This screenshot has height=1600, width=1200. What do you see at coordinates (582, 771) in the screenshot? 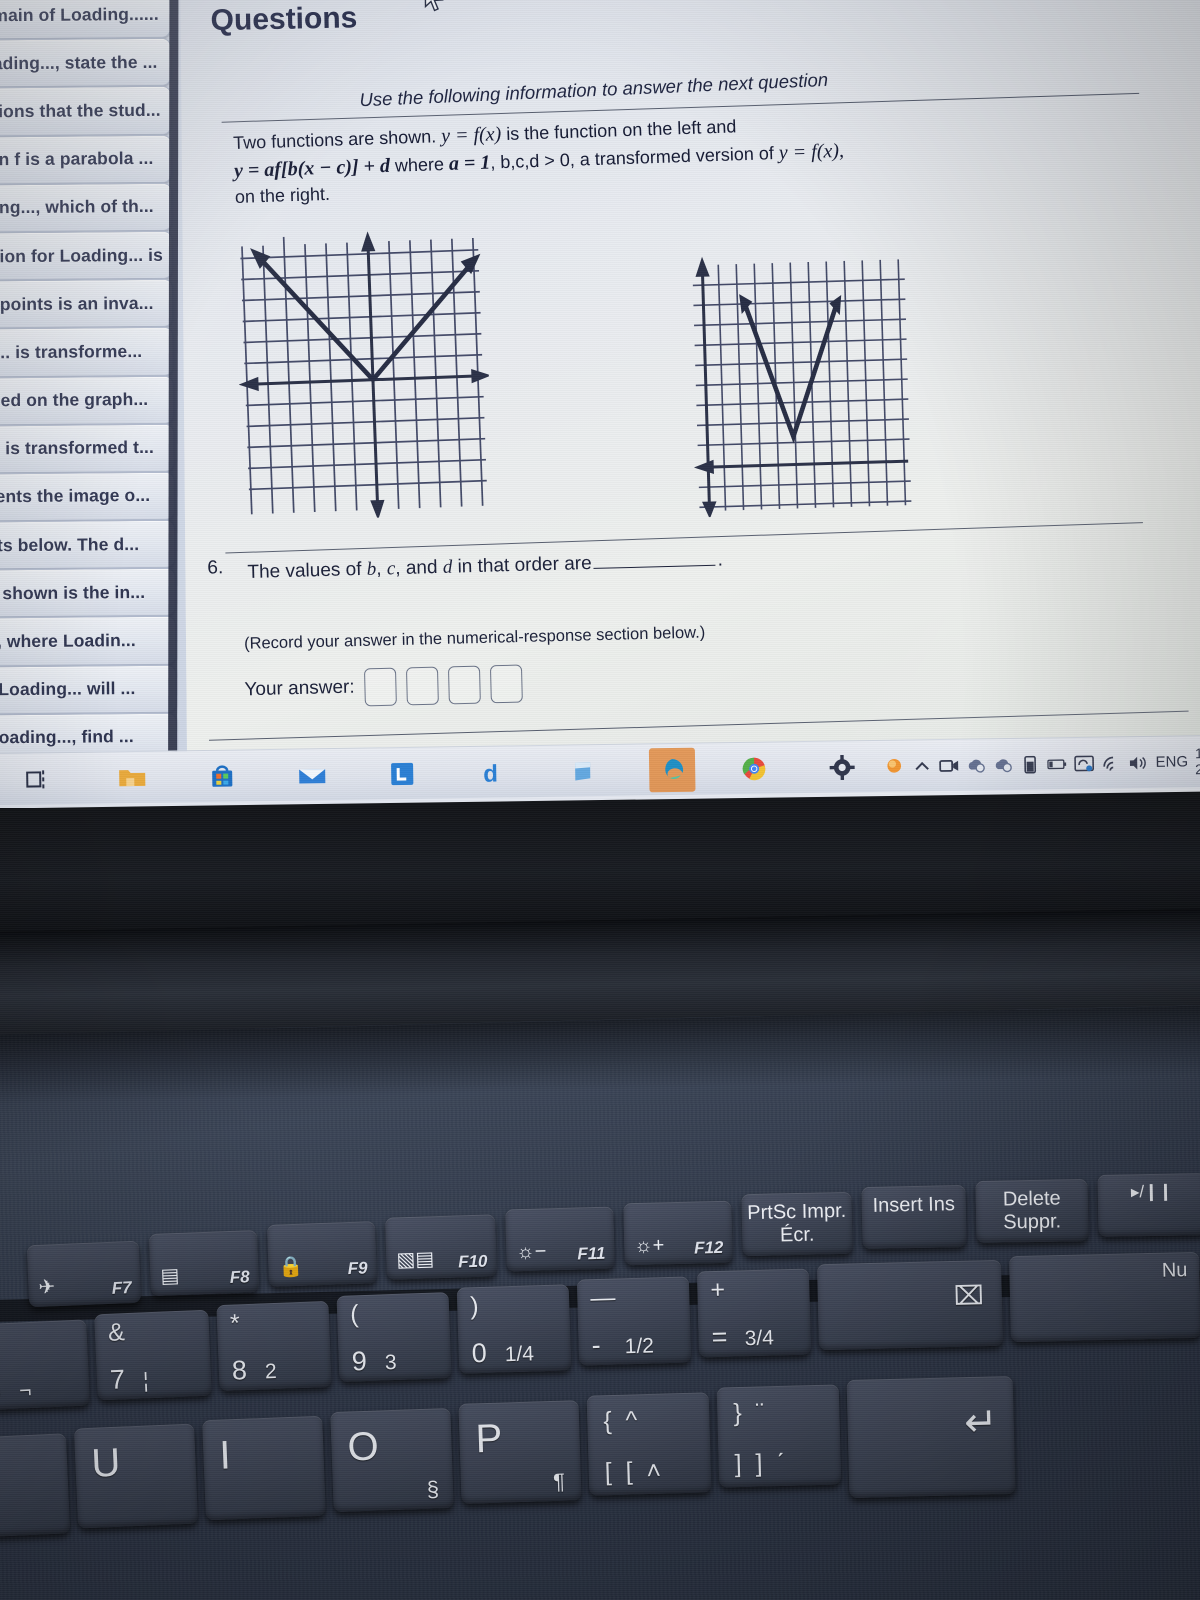
I see `notes-app-icon` at bounding box center [582, 771].